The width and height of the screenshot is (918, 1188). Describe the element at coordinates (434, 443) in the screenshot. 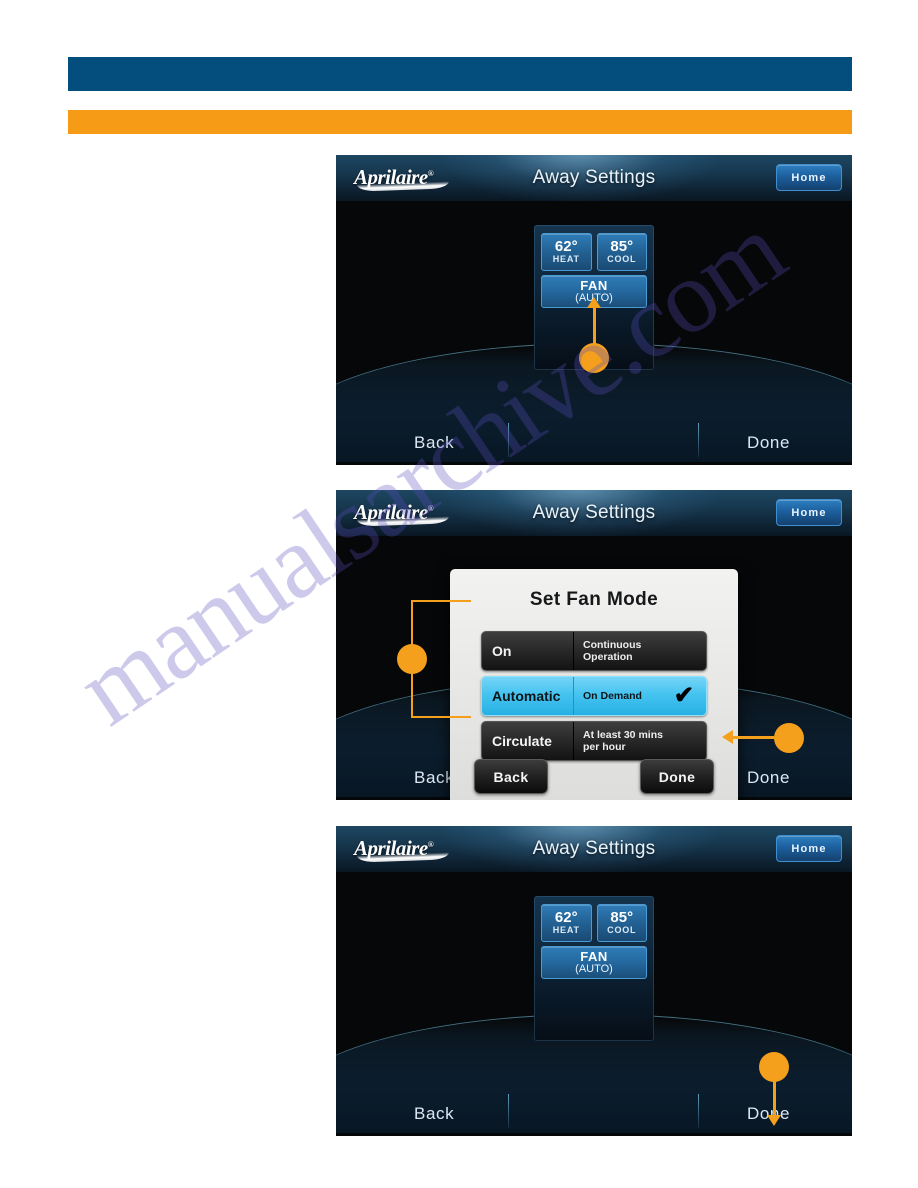

I see `nav-back-1: Back` at that location.